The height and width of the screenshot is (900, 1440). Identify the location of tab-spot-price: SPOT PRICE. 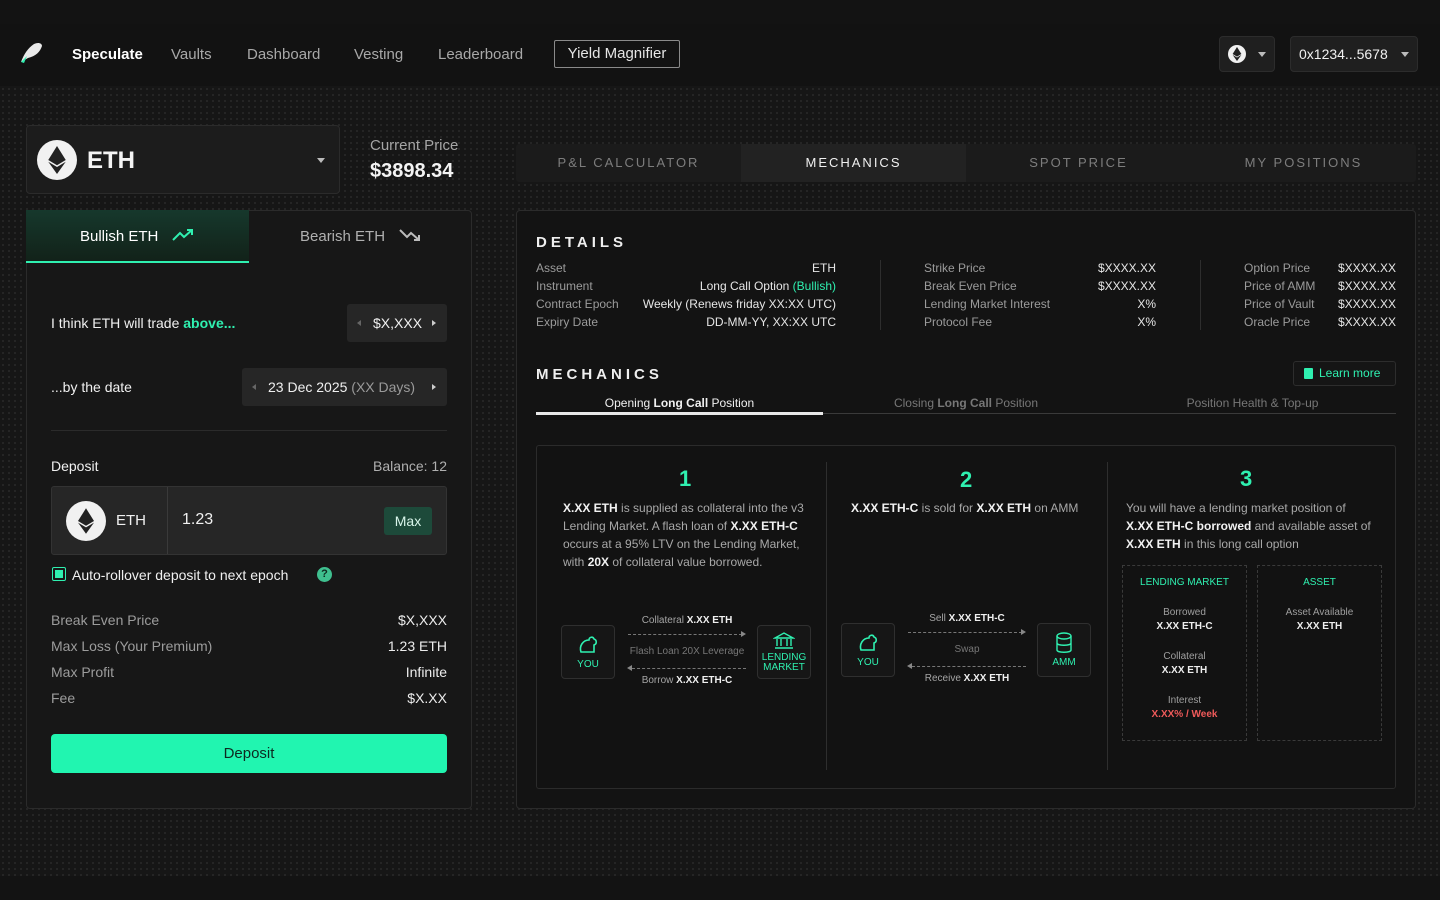
(1078, 163).